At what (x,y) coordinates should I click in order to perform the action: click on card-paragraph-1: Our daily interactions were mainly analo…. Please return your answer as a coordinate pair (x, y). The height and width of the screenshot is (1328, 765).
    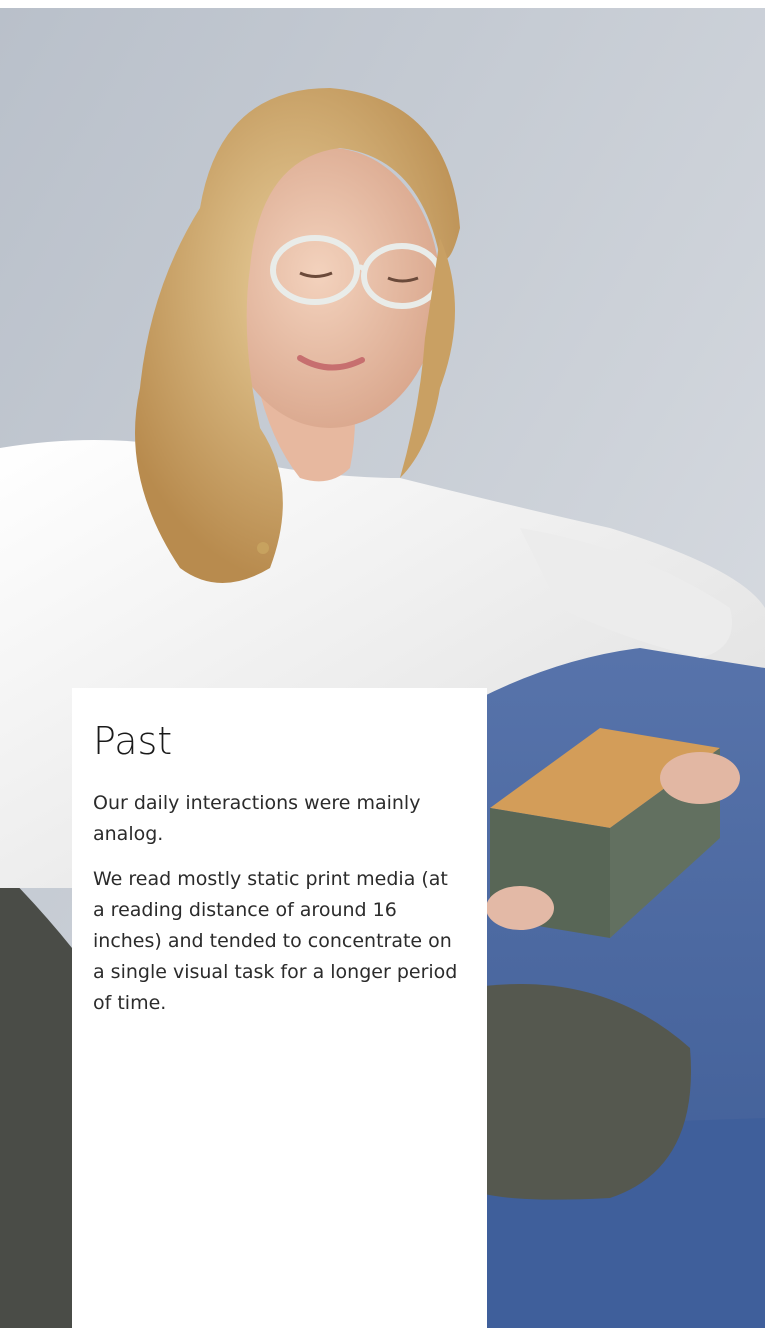
    Looking at the image, I should click on (257, 818).